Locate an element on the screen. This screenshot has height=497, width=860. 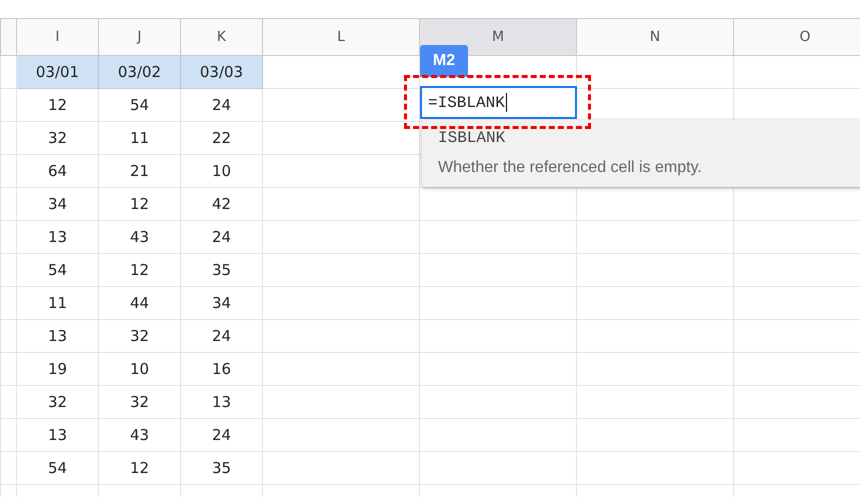
table-cell: 64 is located at coordinates (57, 171).